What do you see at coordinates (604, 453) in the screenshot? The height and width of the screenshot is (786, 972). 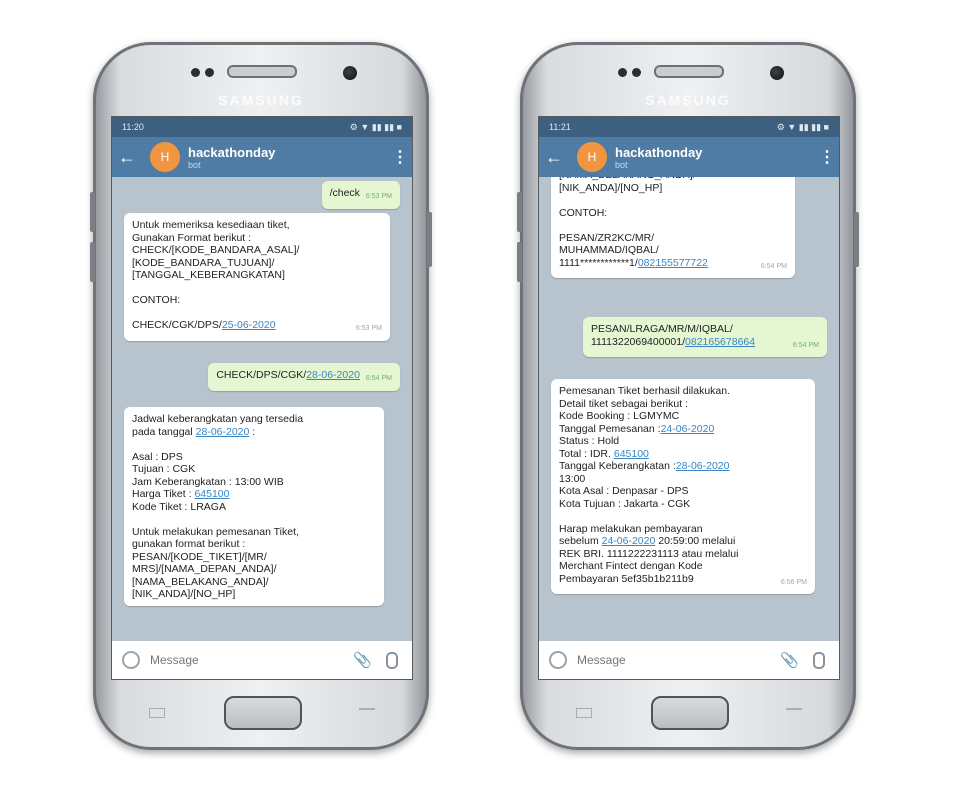 I see `message-line: Total : IDR. 645100` at bounding box center [604, 453].